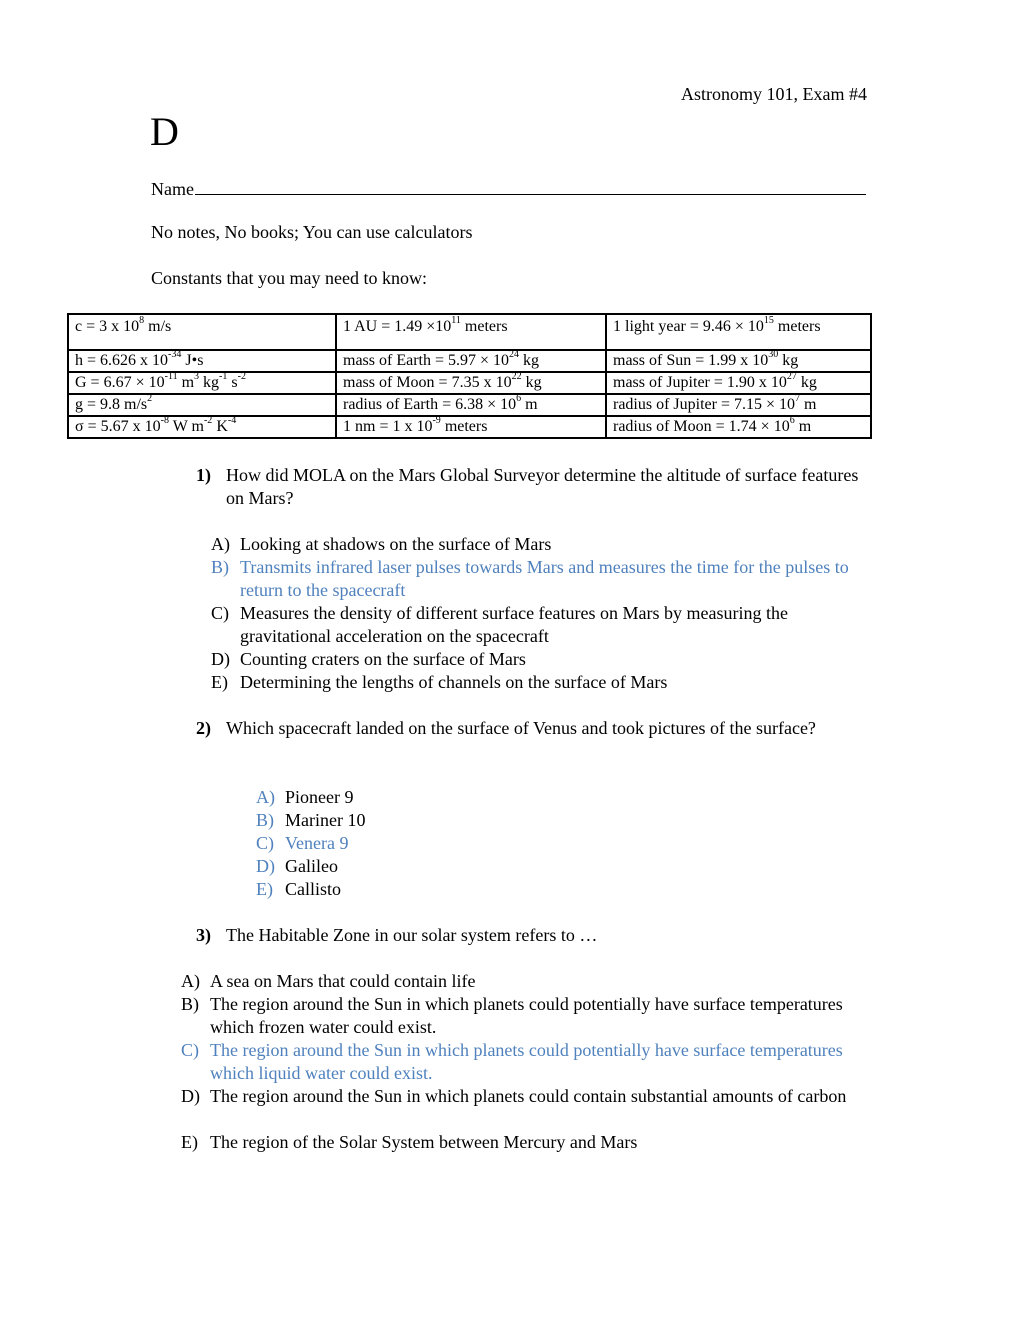  I want to click on name-label: Name, so click(172, 189).